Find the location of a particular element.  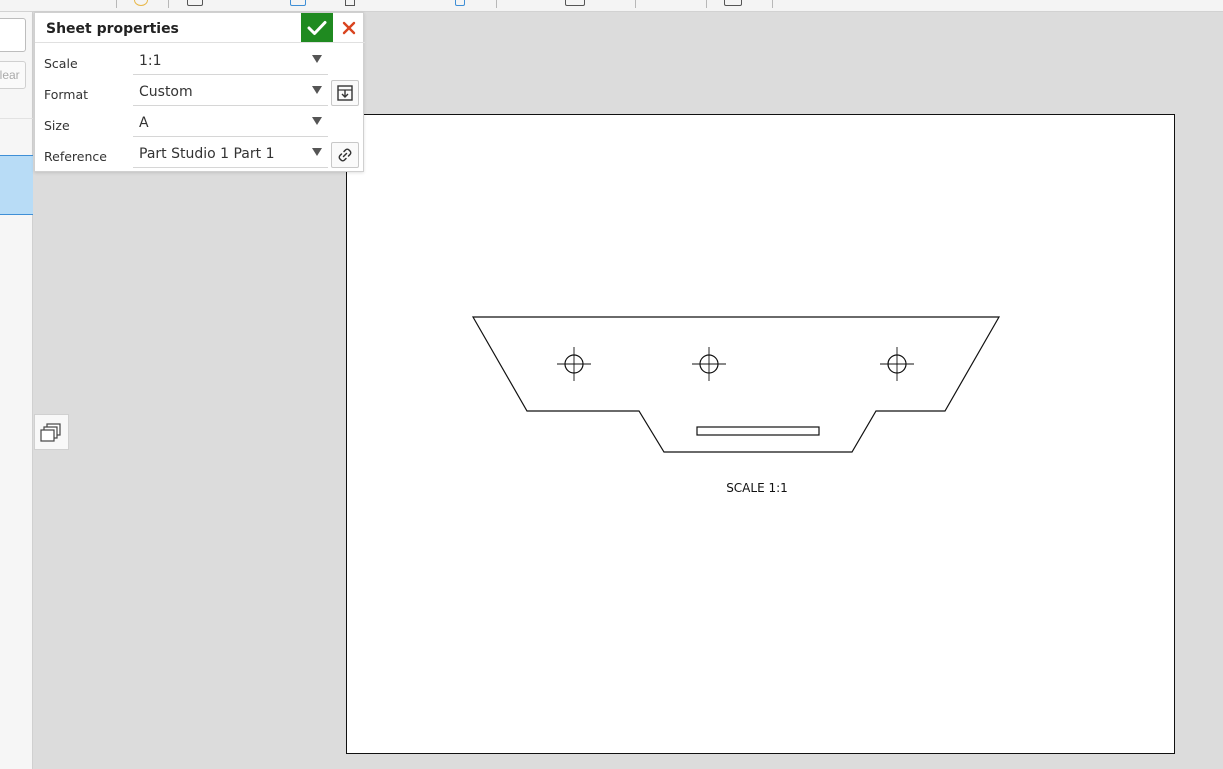

reference-dropdown: Part Studio 1 Part 1 is located at coordinates (230, 155).